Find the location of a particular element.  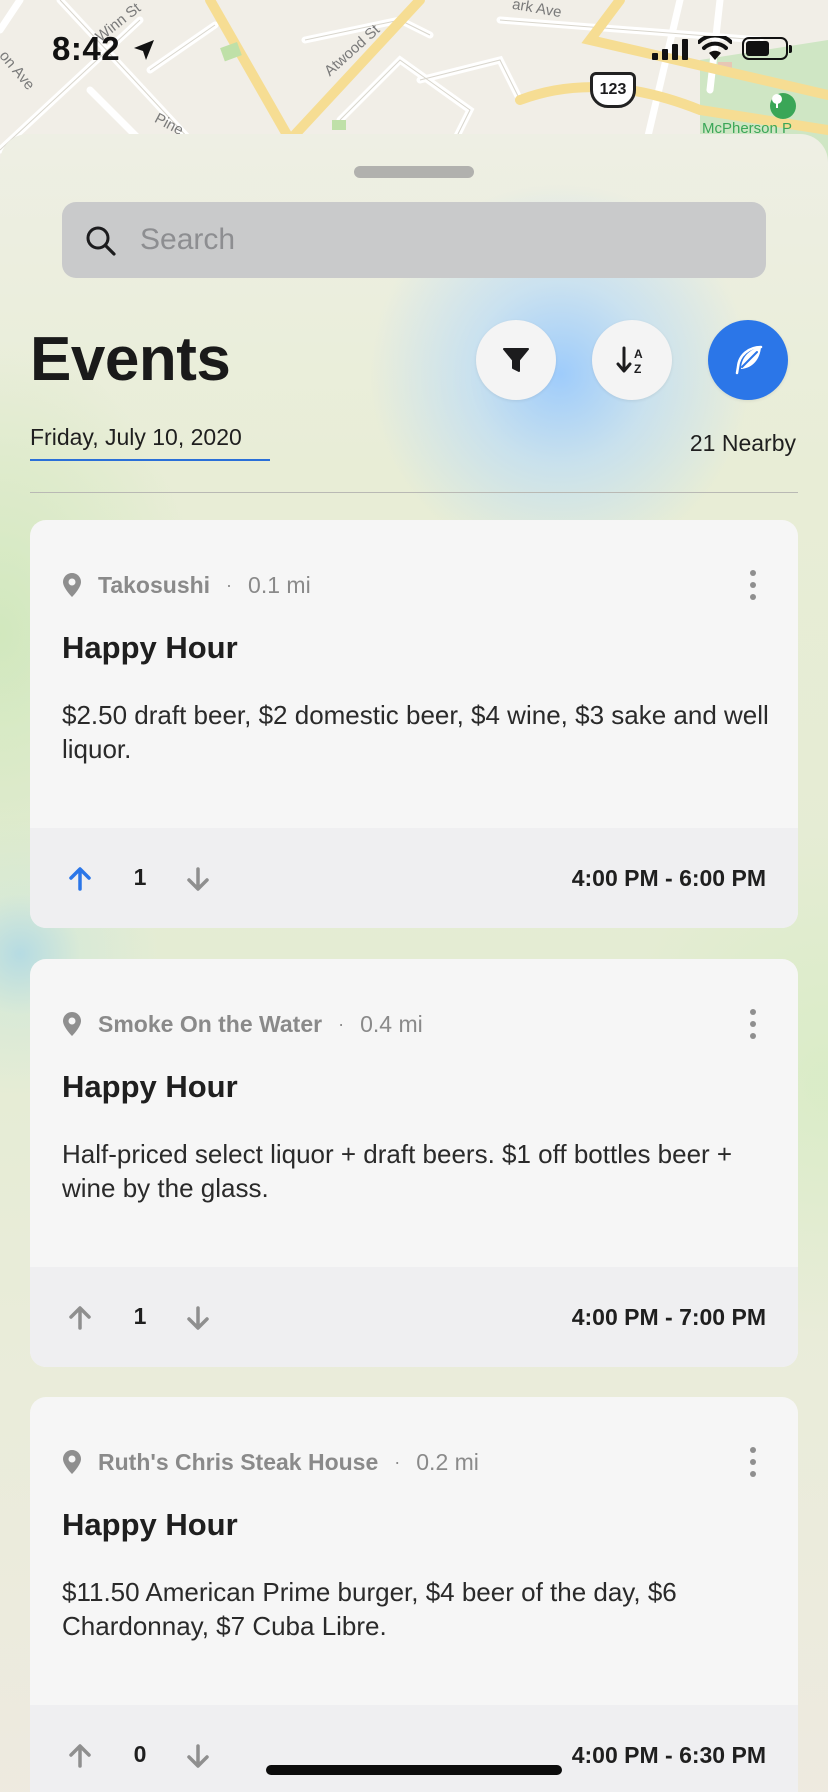

wifi-icon is located at coordinates (715, 48).